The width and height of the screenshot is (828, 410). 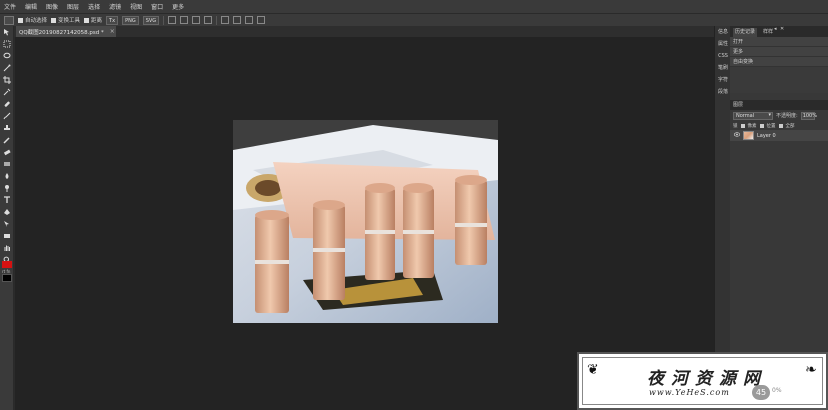 What do you see at coordinates (779, 52) in the screenshot?
I see `history-item: 更多` at bounding box center [779, 52].